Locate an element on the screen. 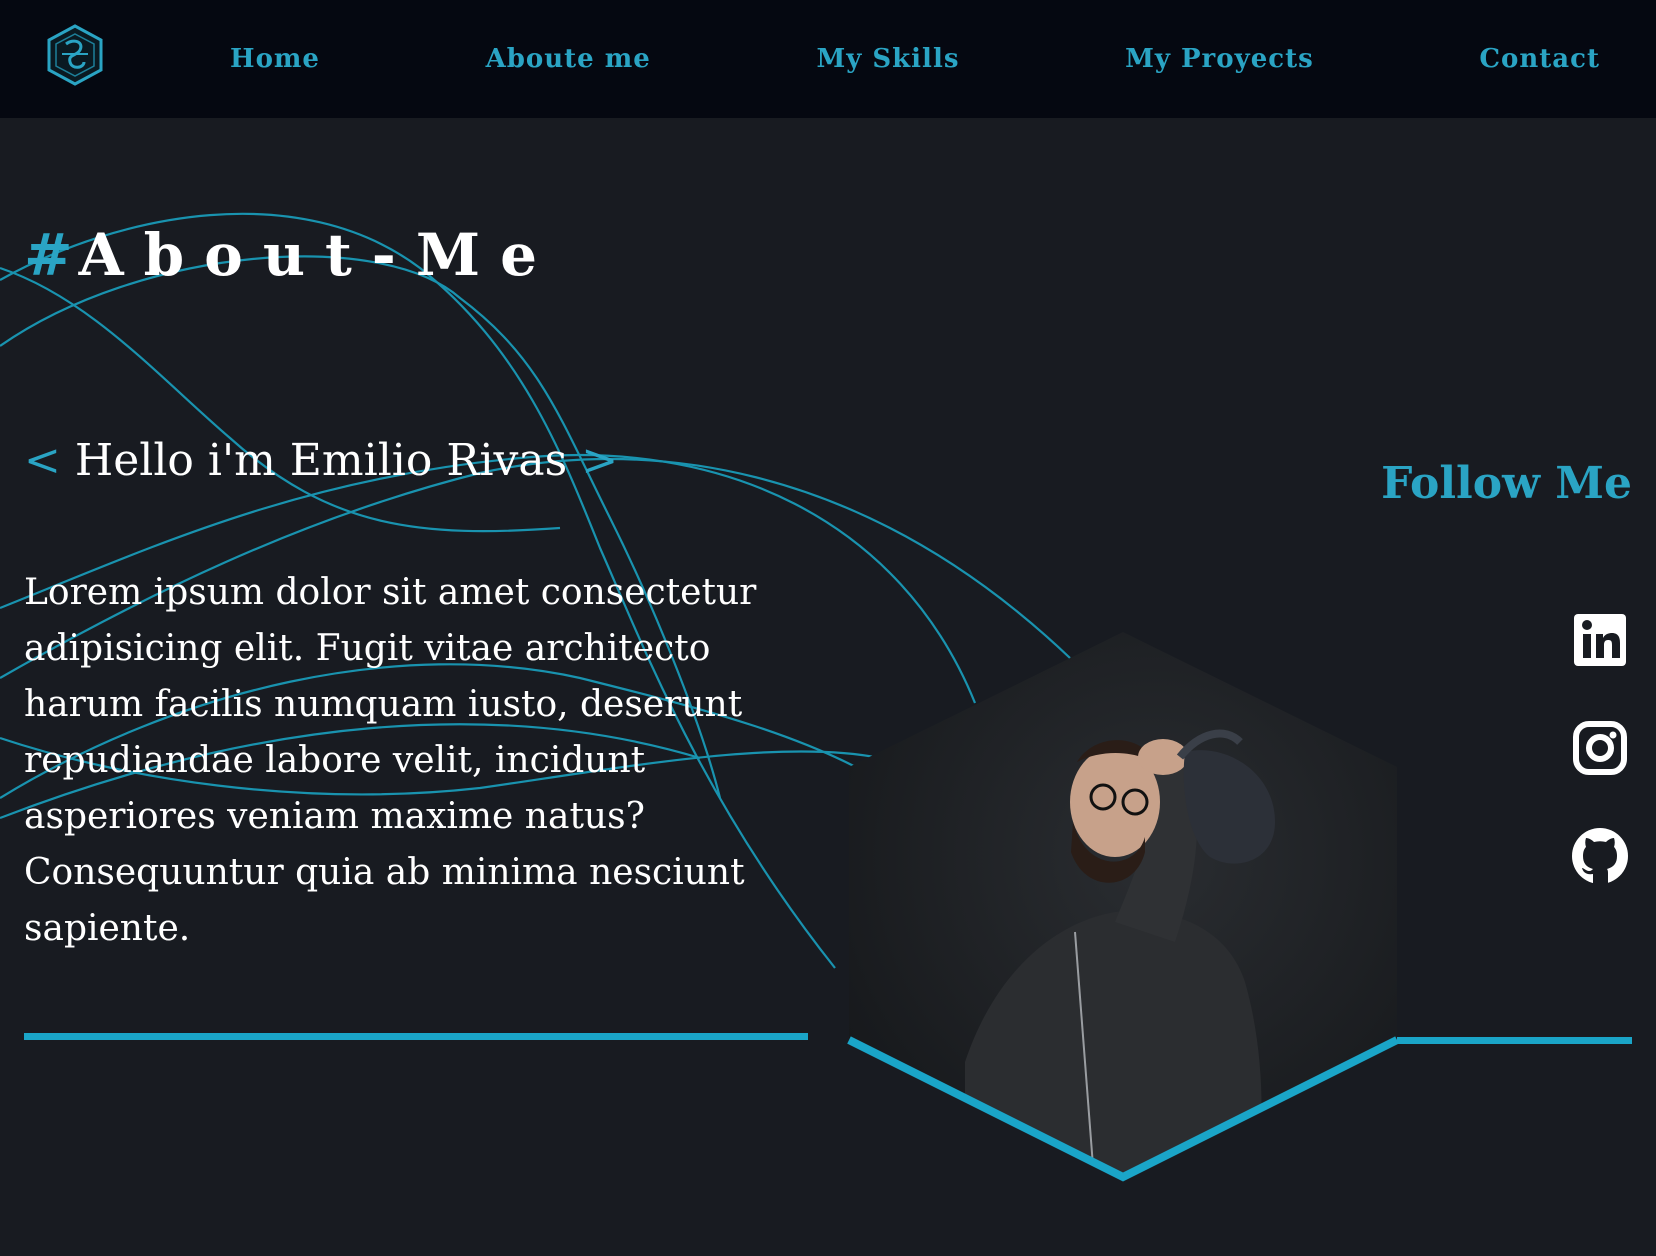 The image size is (1656, 1256). logo-icon is located at coordinates (75, 55).